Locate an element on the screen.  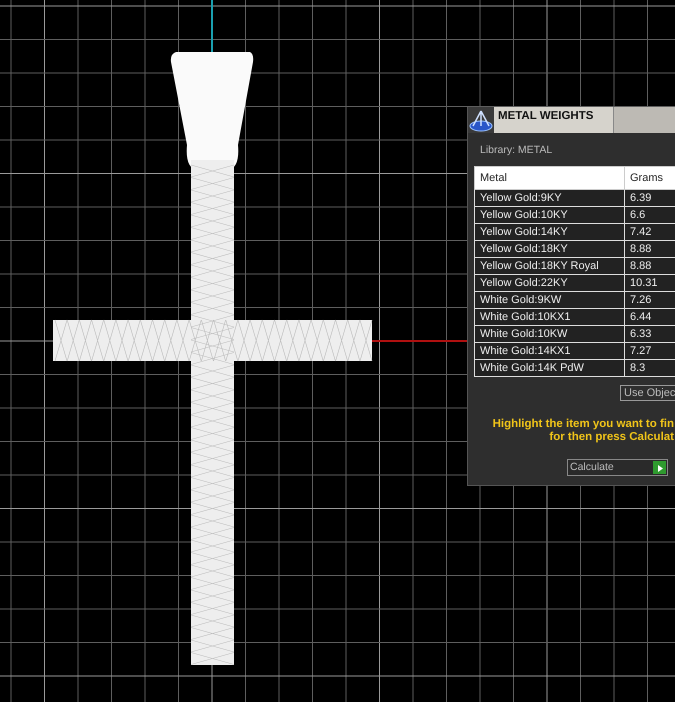
calculate-dropdown: Calculate is located at coordinates (617, 467).